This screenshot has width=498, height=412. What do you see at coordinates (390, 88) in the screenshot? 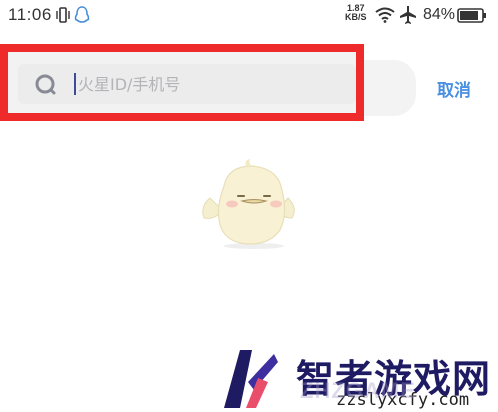
I see `search-box-tail` at bounding box center [390, 88].